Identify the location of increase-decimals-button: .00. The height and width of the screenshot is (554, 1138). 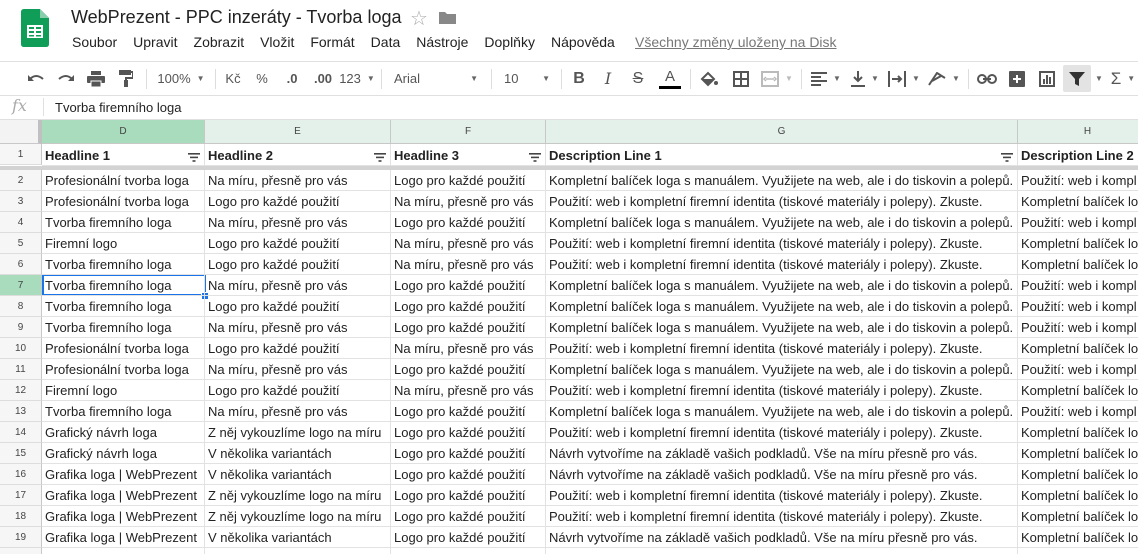
(323, 78).